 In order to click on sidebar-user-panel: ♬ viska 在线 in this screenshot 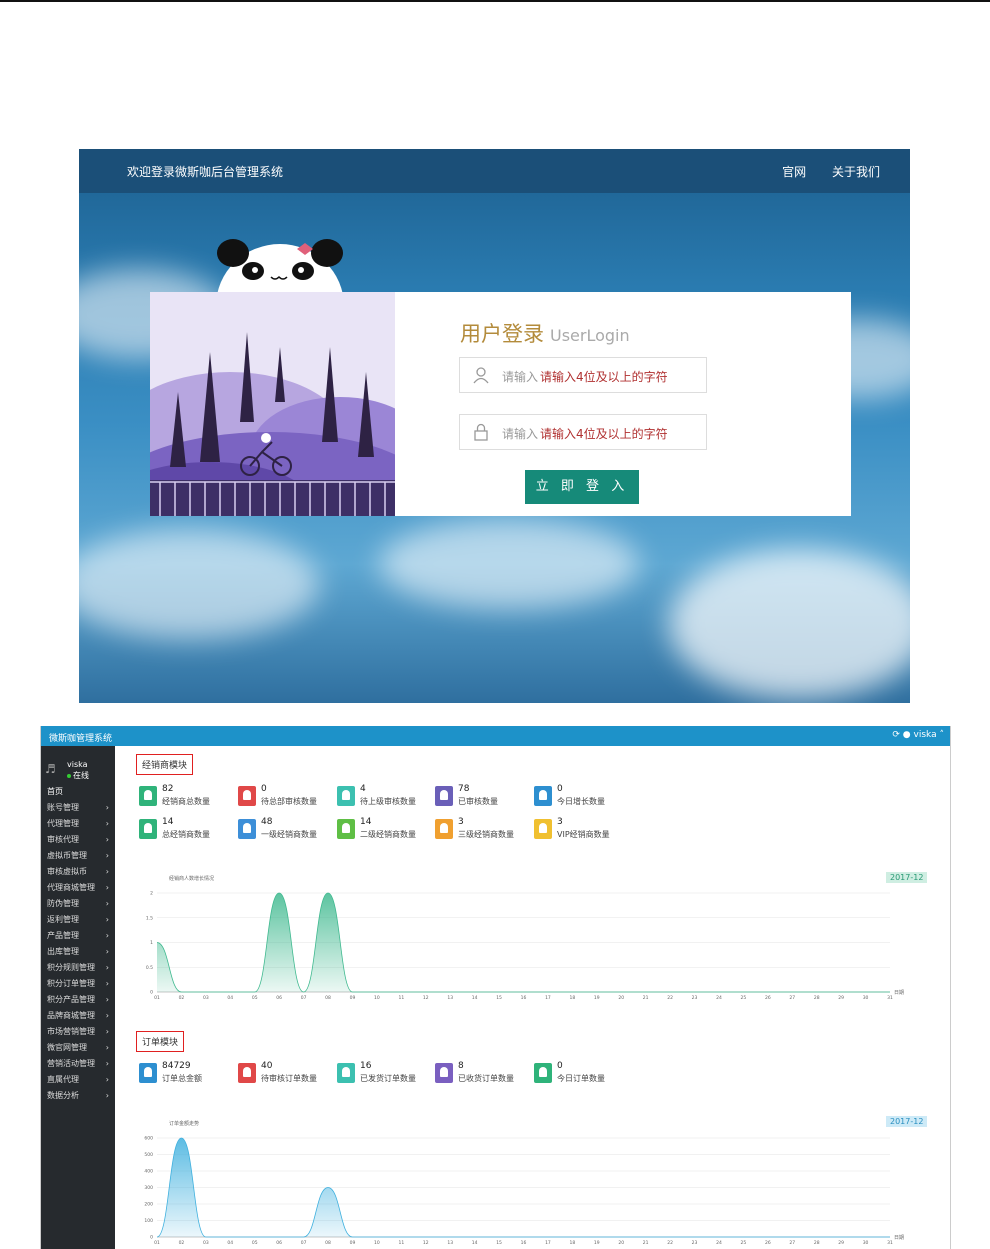, I will do `click(80, 772)`.